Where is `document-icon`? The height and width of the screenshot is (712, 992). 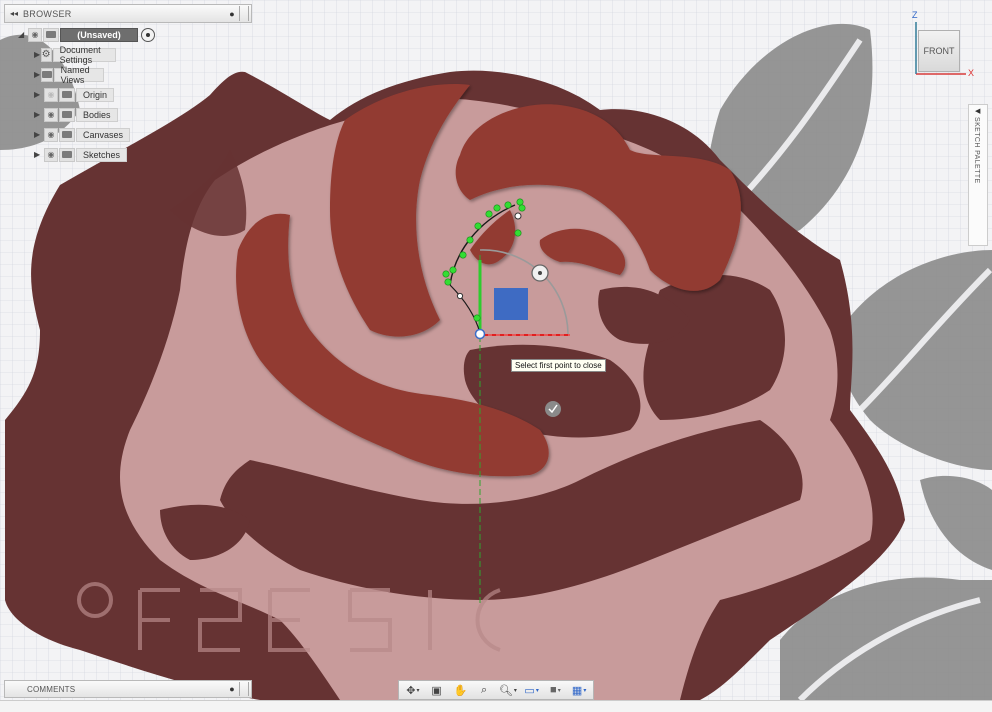 document-icon is located at coordinates (51, 34).